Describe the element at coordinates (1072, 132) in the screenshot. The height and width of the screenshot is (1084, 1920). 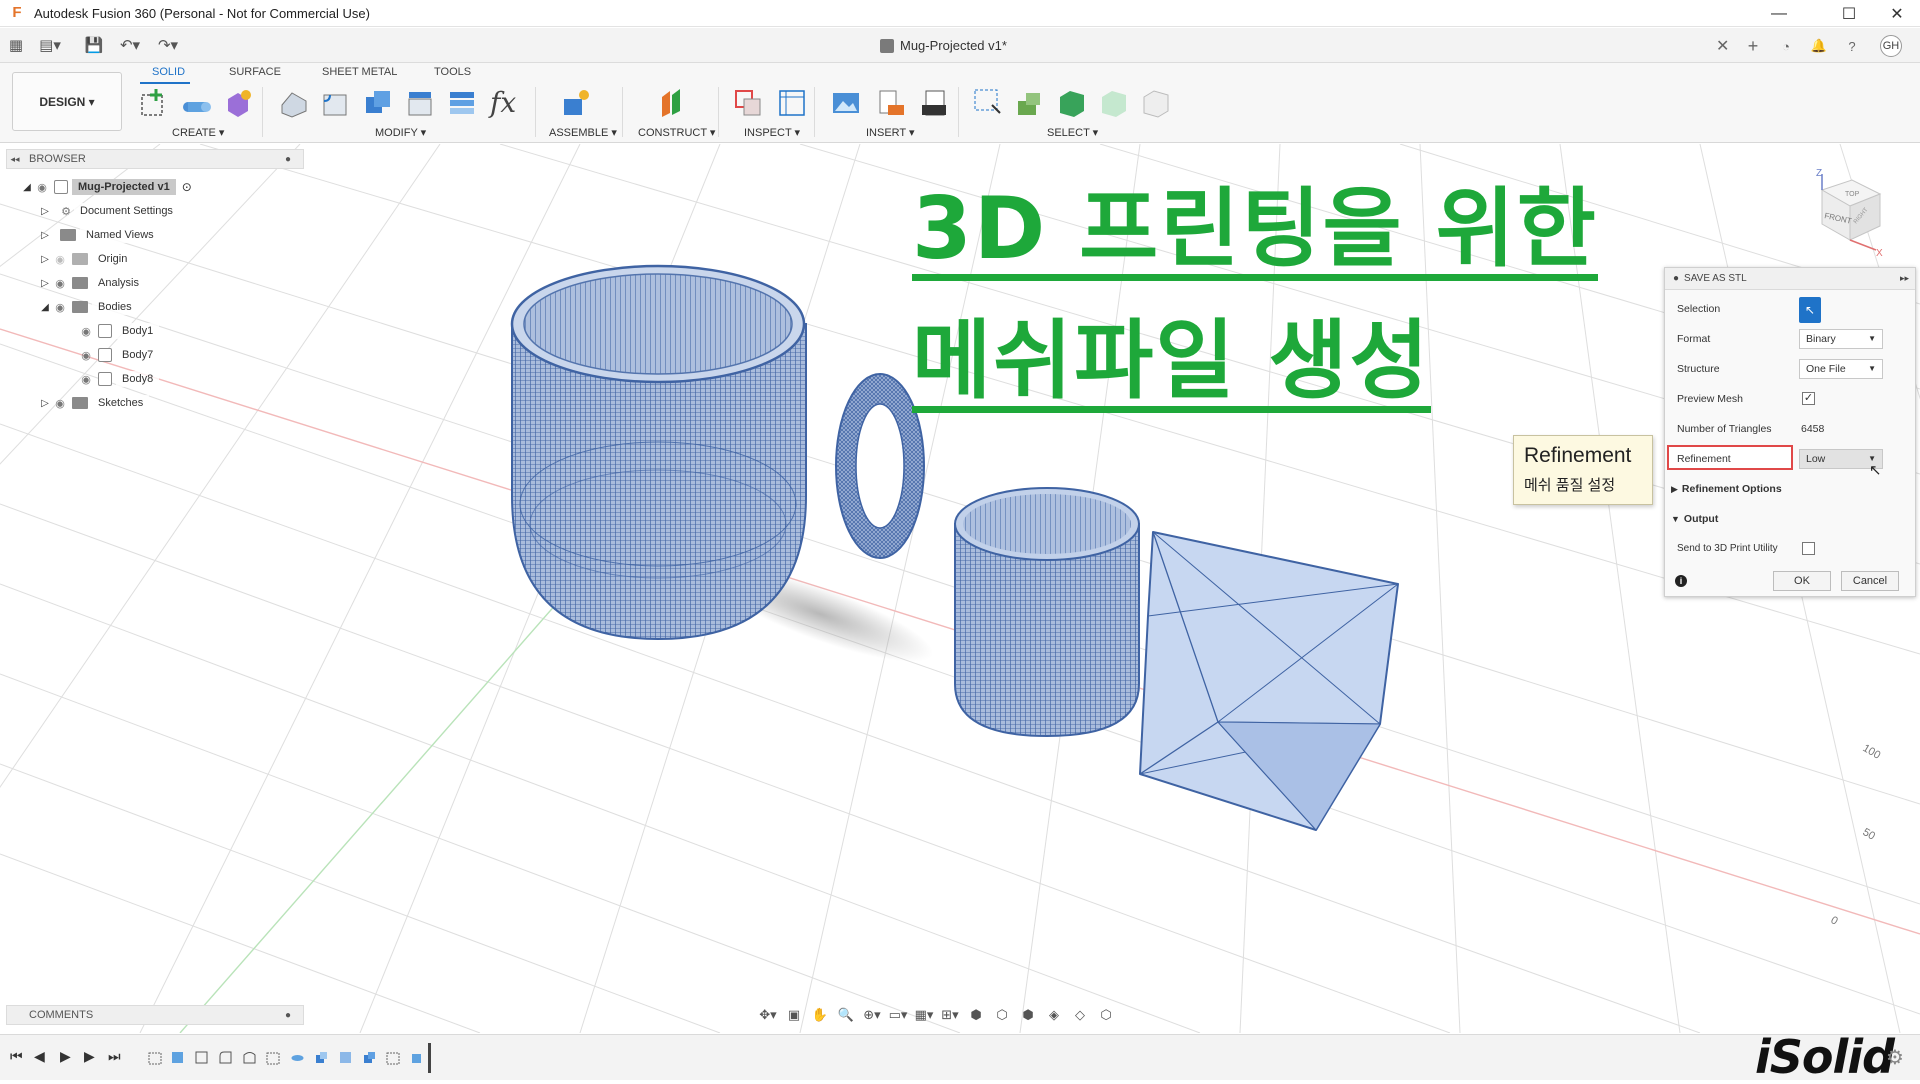
I see `select-group-label: SELECT ▾` at that location.